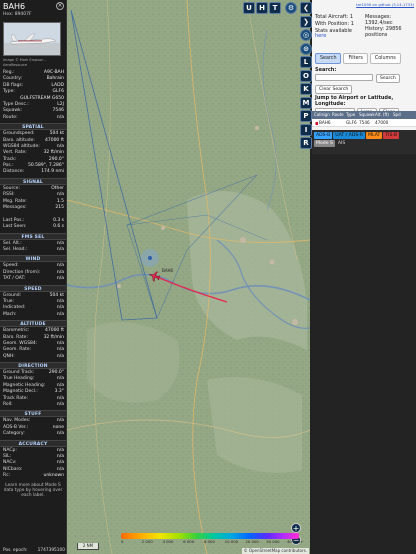 This screenshot has width=416, height=554. Describe the element at coordinates (168, 541) in the screenshot. I see `altitude-label: 4 000` at that location.